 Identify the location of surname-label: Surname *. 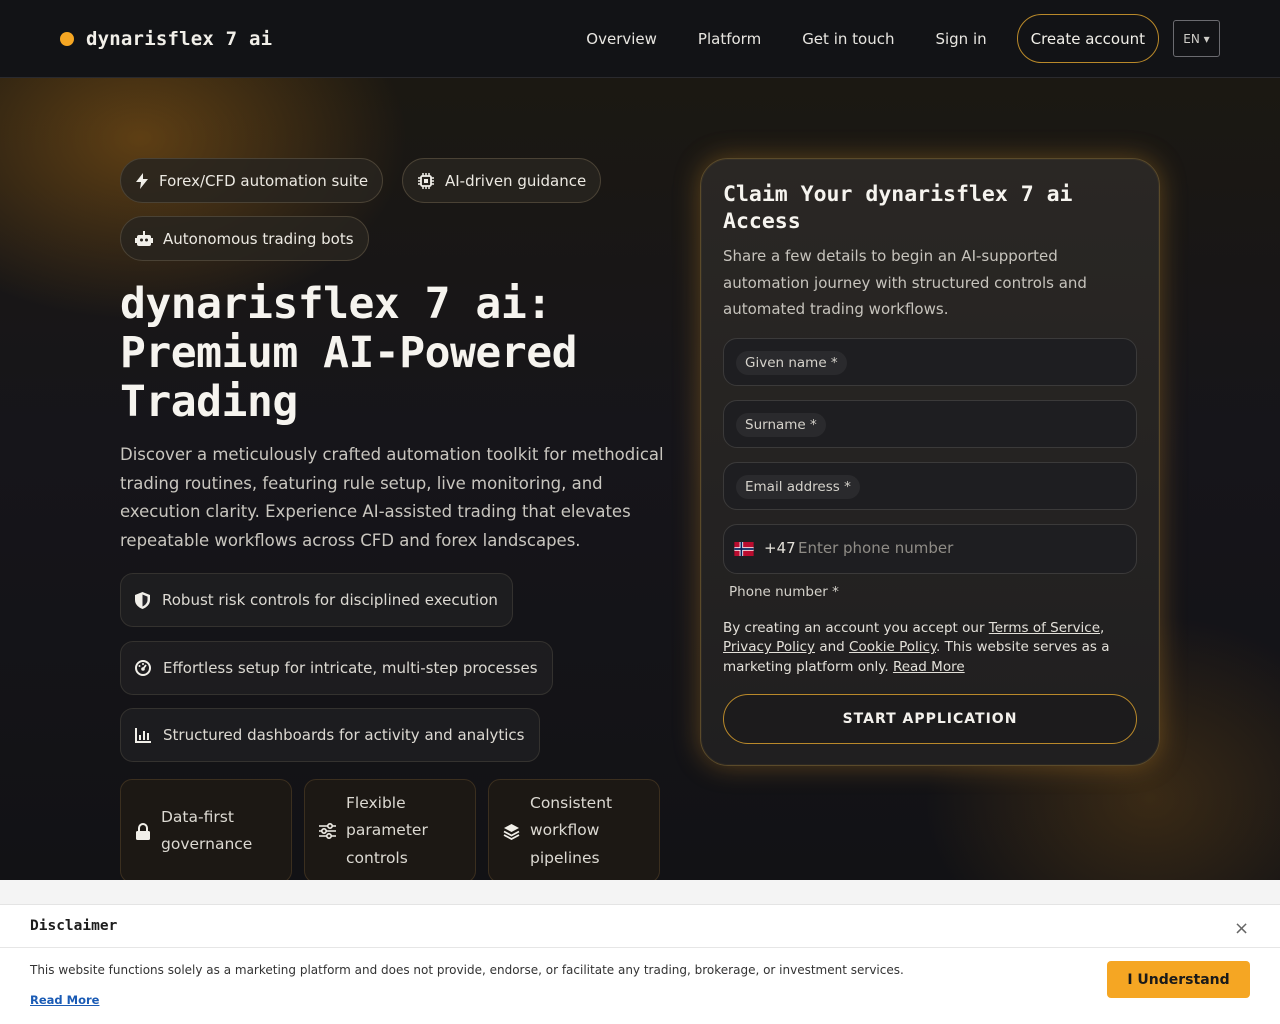
(781, 425).